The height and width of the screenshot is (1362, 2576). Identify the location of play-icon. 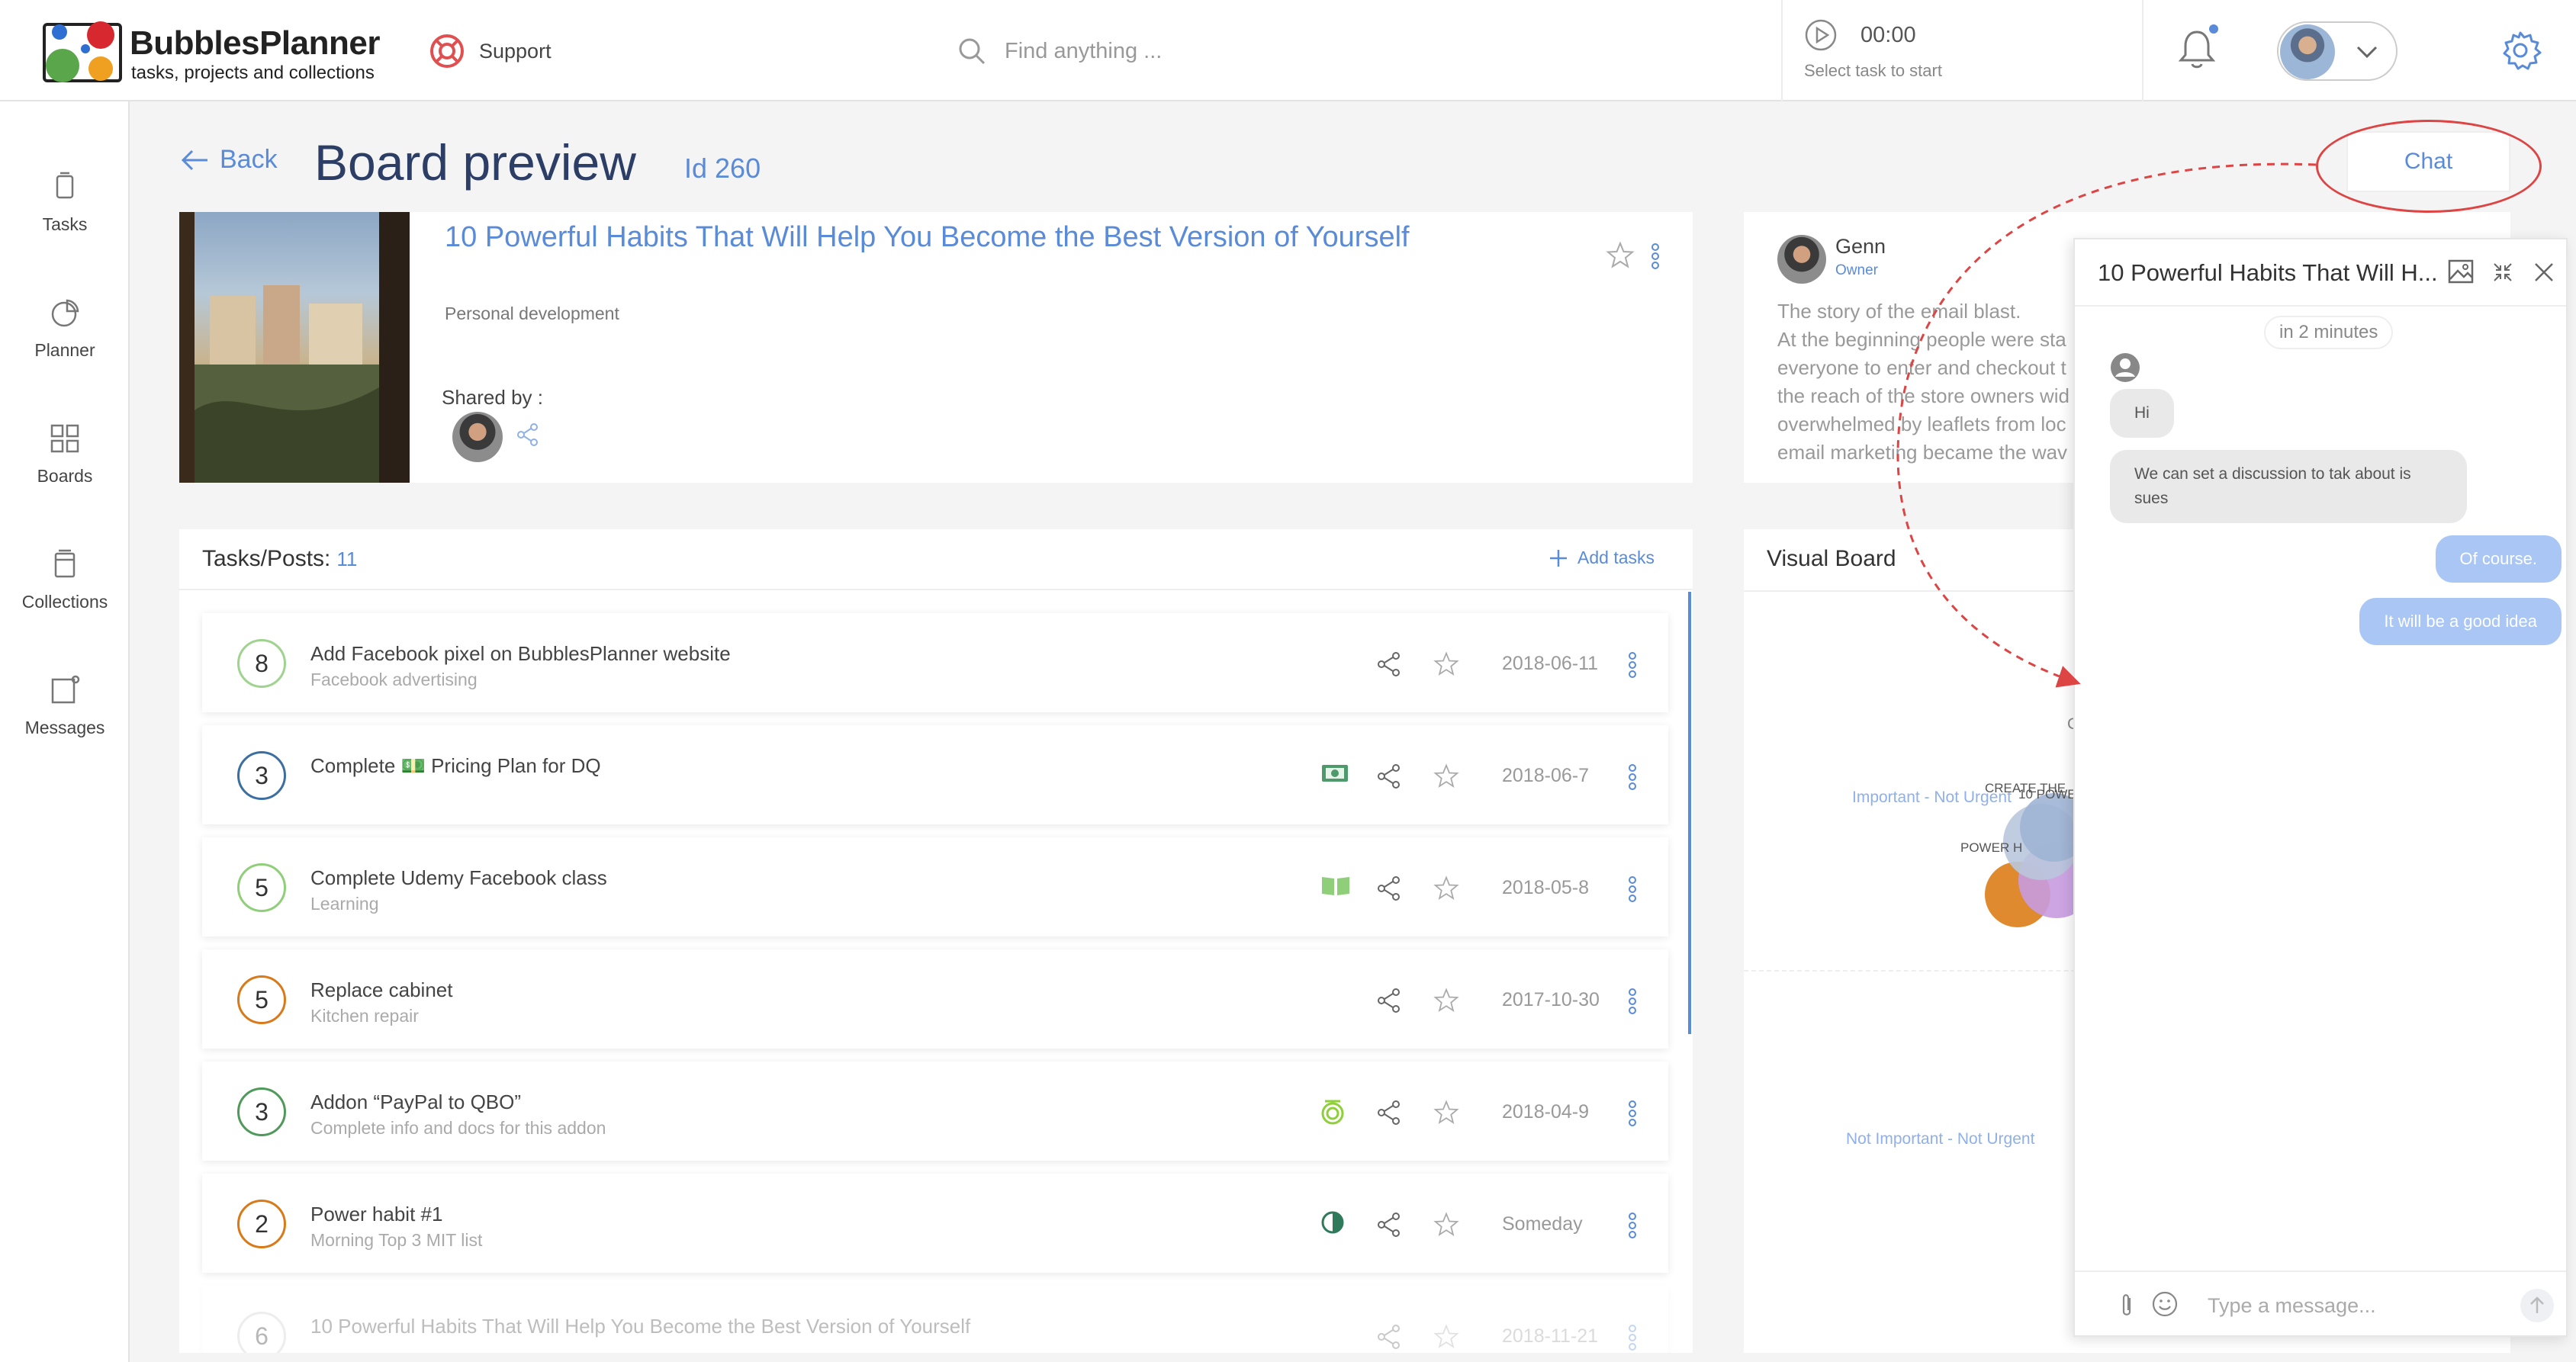
(1821, 35).